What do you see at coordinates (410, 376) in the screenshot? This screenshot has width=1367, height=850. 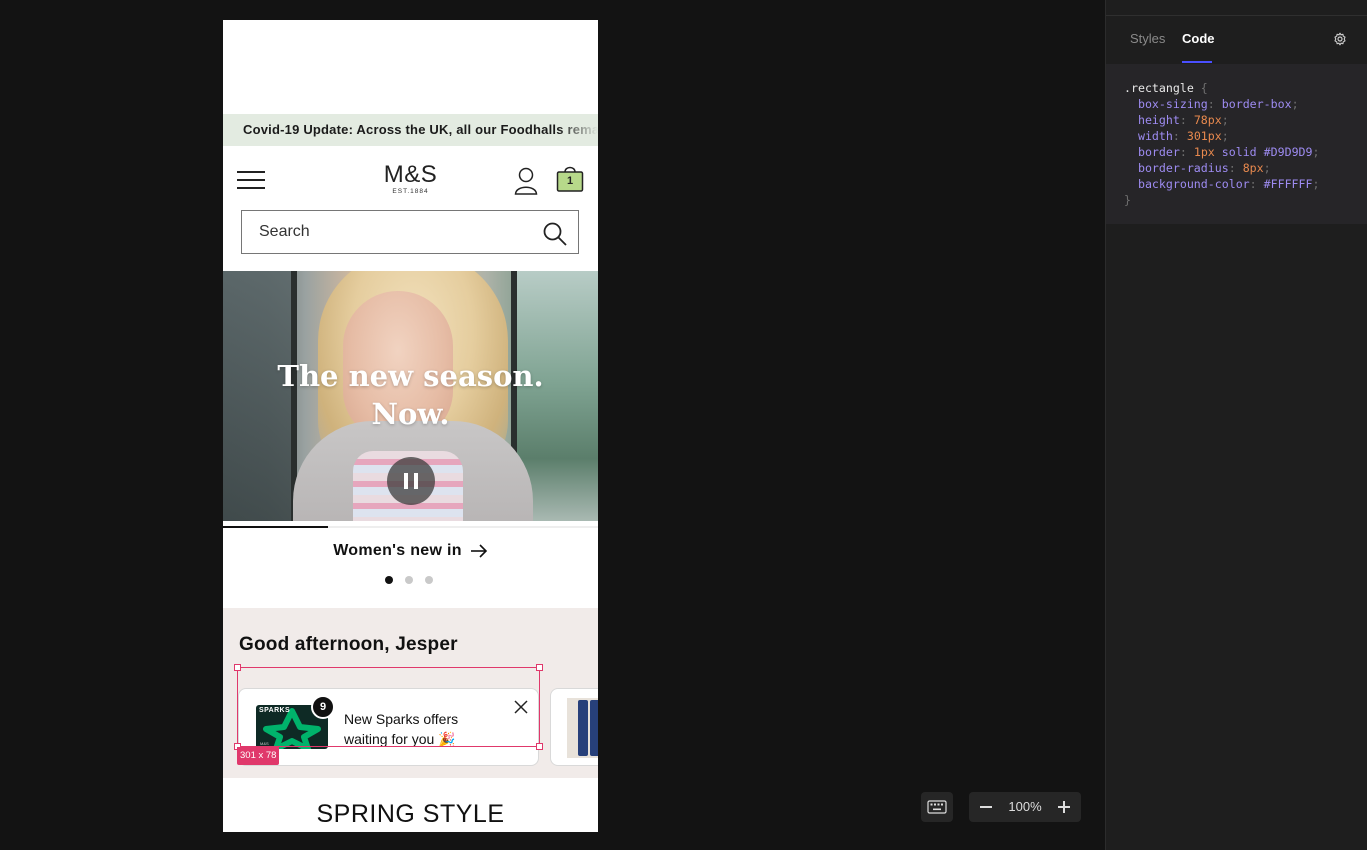 I see `hero-title-line1: The new season.` at bounding box center [410, 376].